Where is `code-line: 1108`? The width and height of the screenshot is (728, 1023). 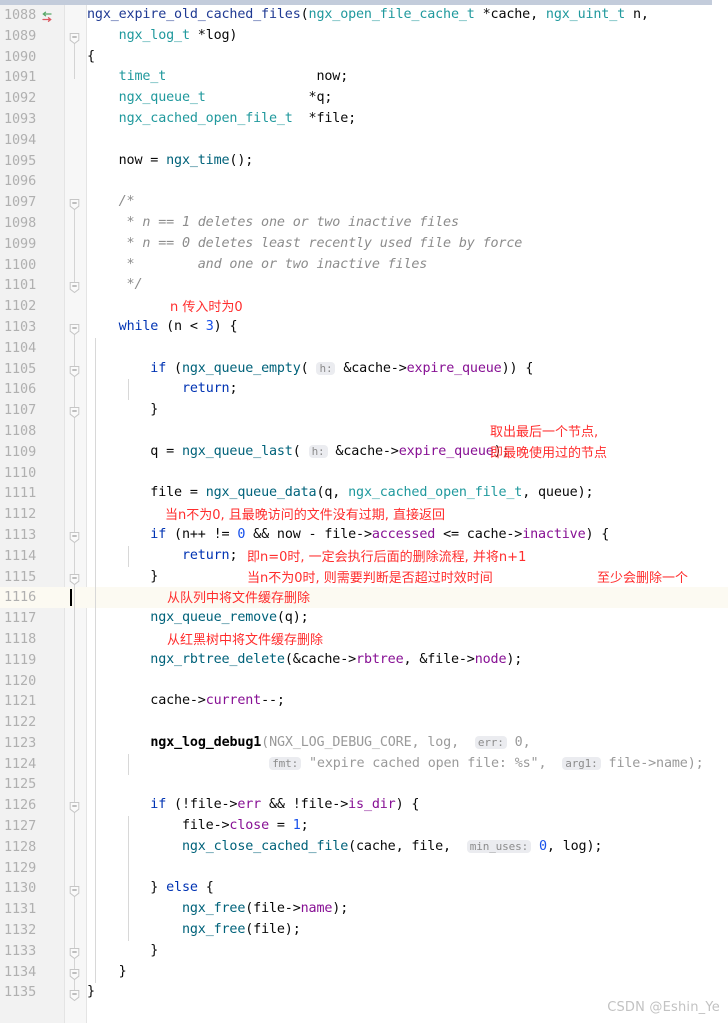
code-line: 1108 is located at coordinates (364, 431).